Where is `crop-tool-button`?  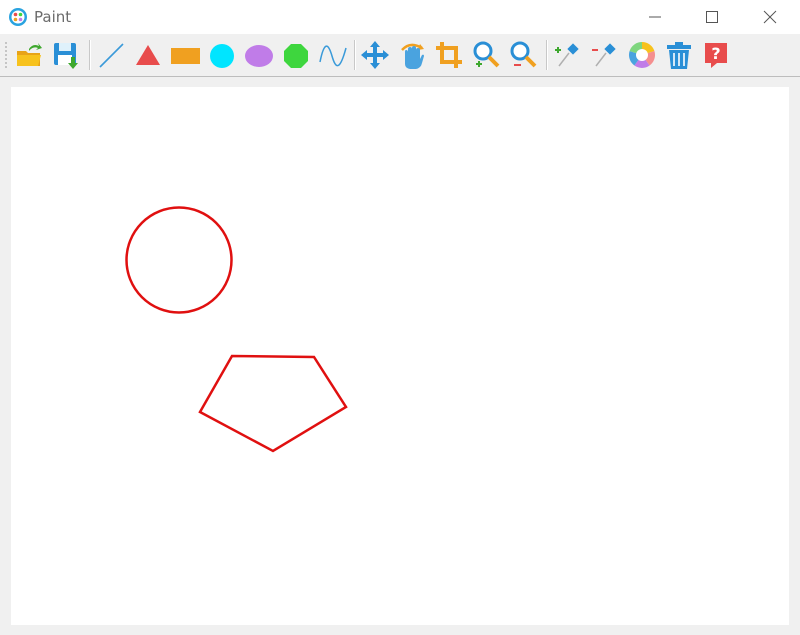 crop-tool-button is located at coordinates (449, 55).